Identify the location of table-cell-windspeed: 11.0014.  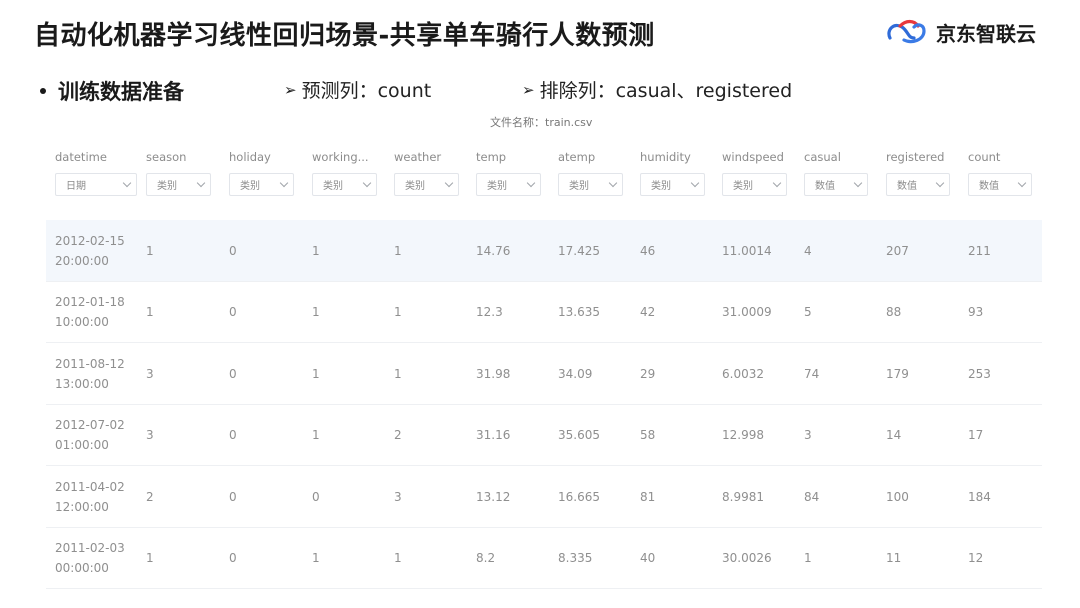
(747, 250).